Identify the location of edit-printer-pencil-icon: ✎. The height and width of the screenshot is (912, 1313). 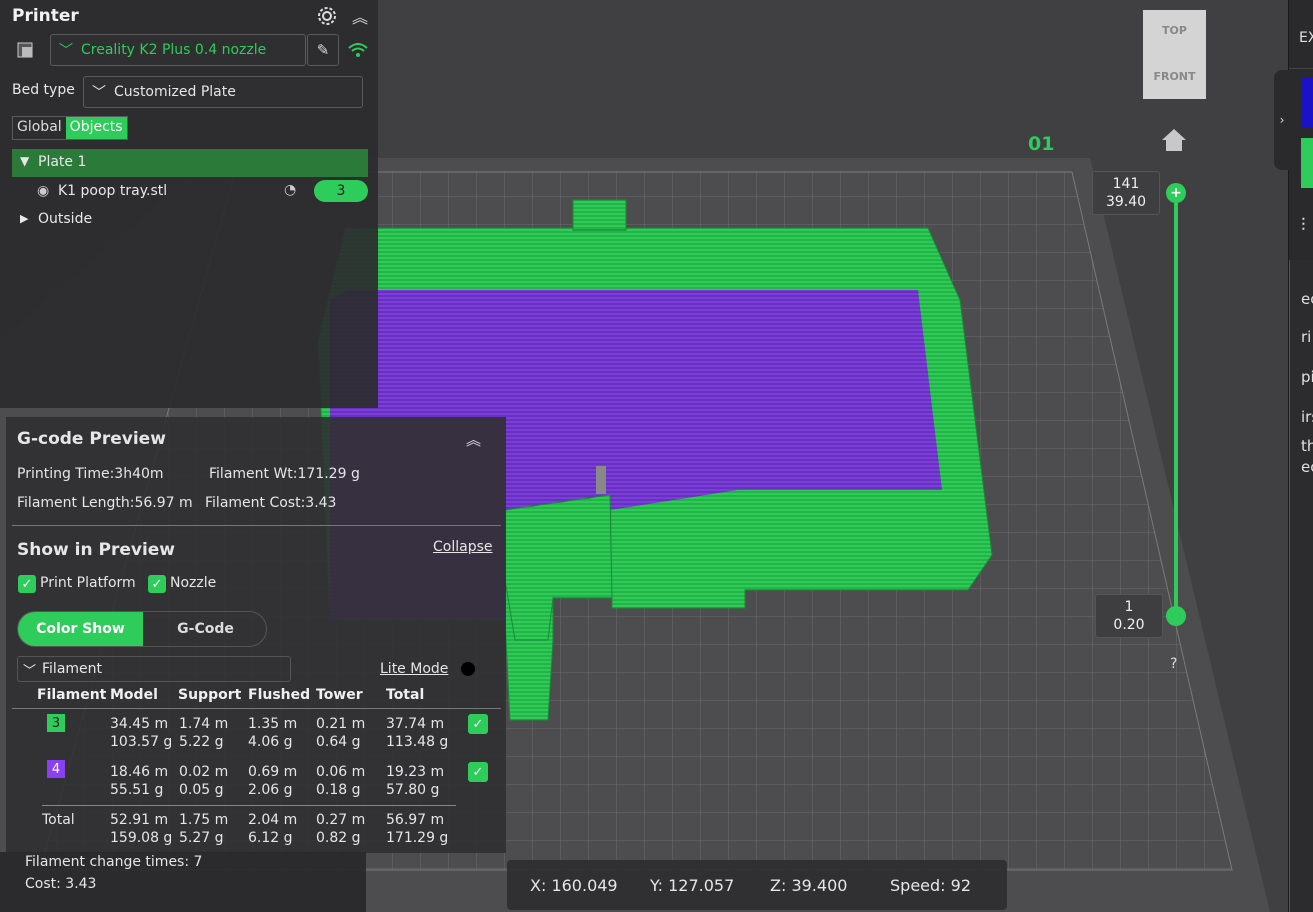
(323, 50).